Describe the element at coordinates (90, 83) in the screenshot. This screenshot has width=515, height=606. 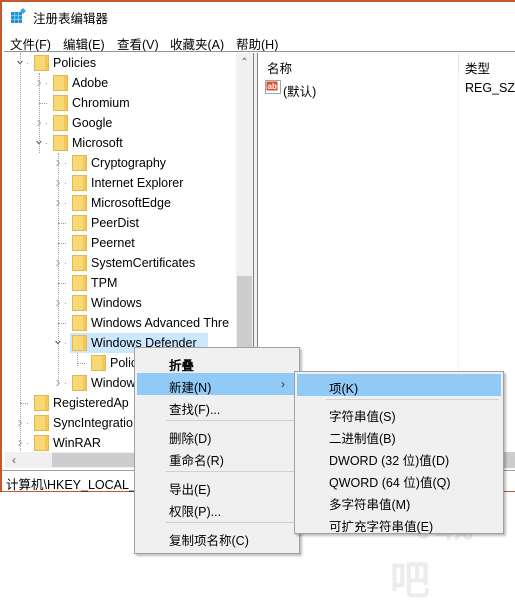
I see `tree-node-label: Adobe` at that location.